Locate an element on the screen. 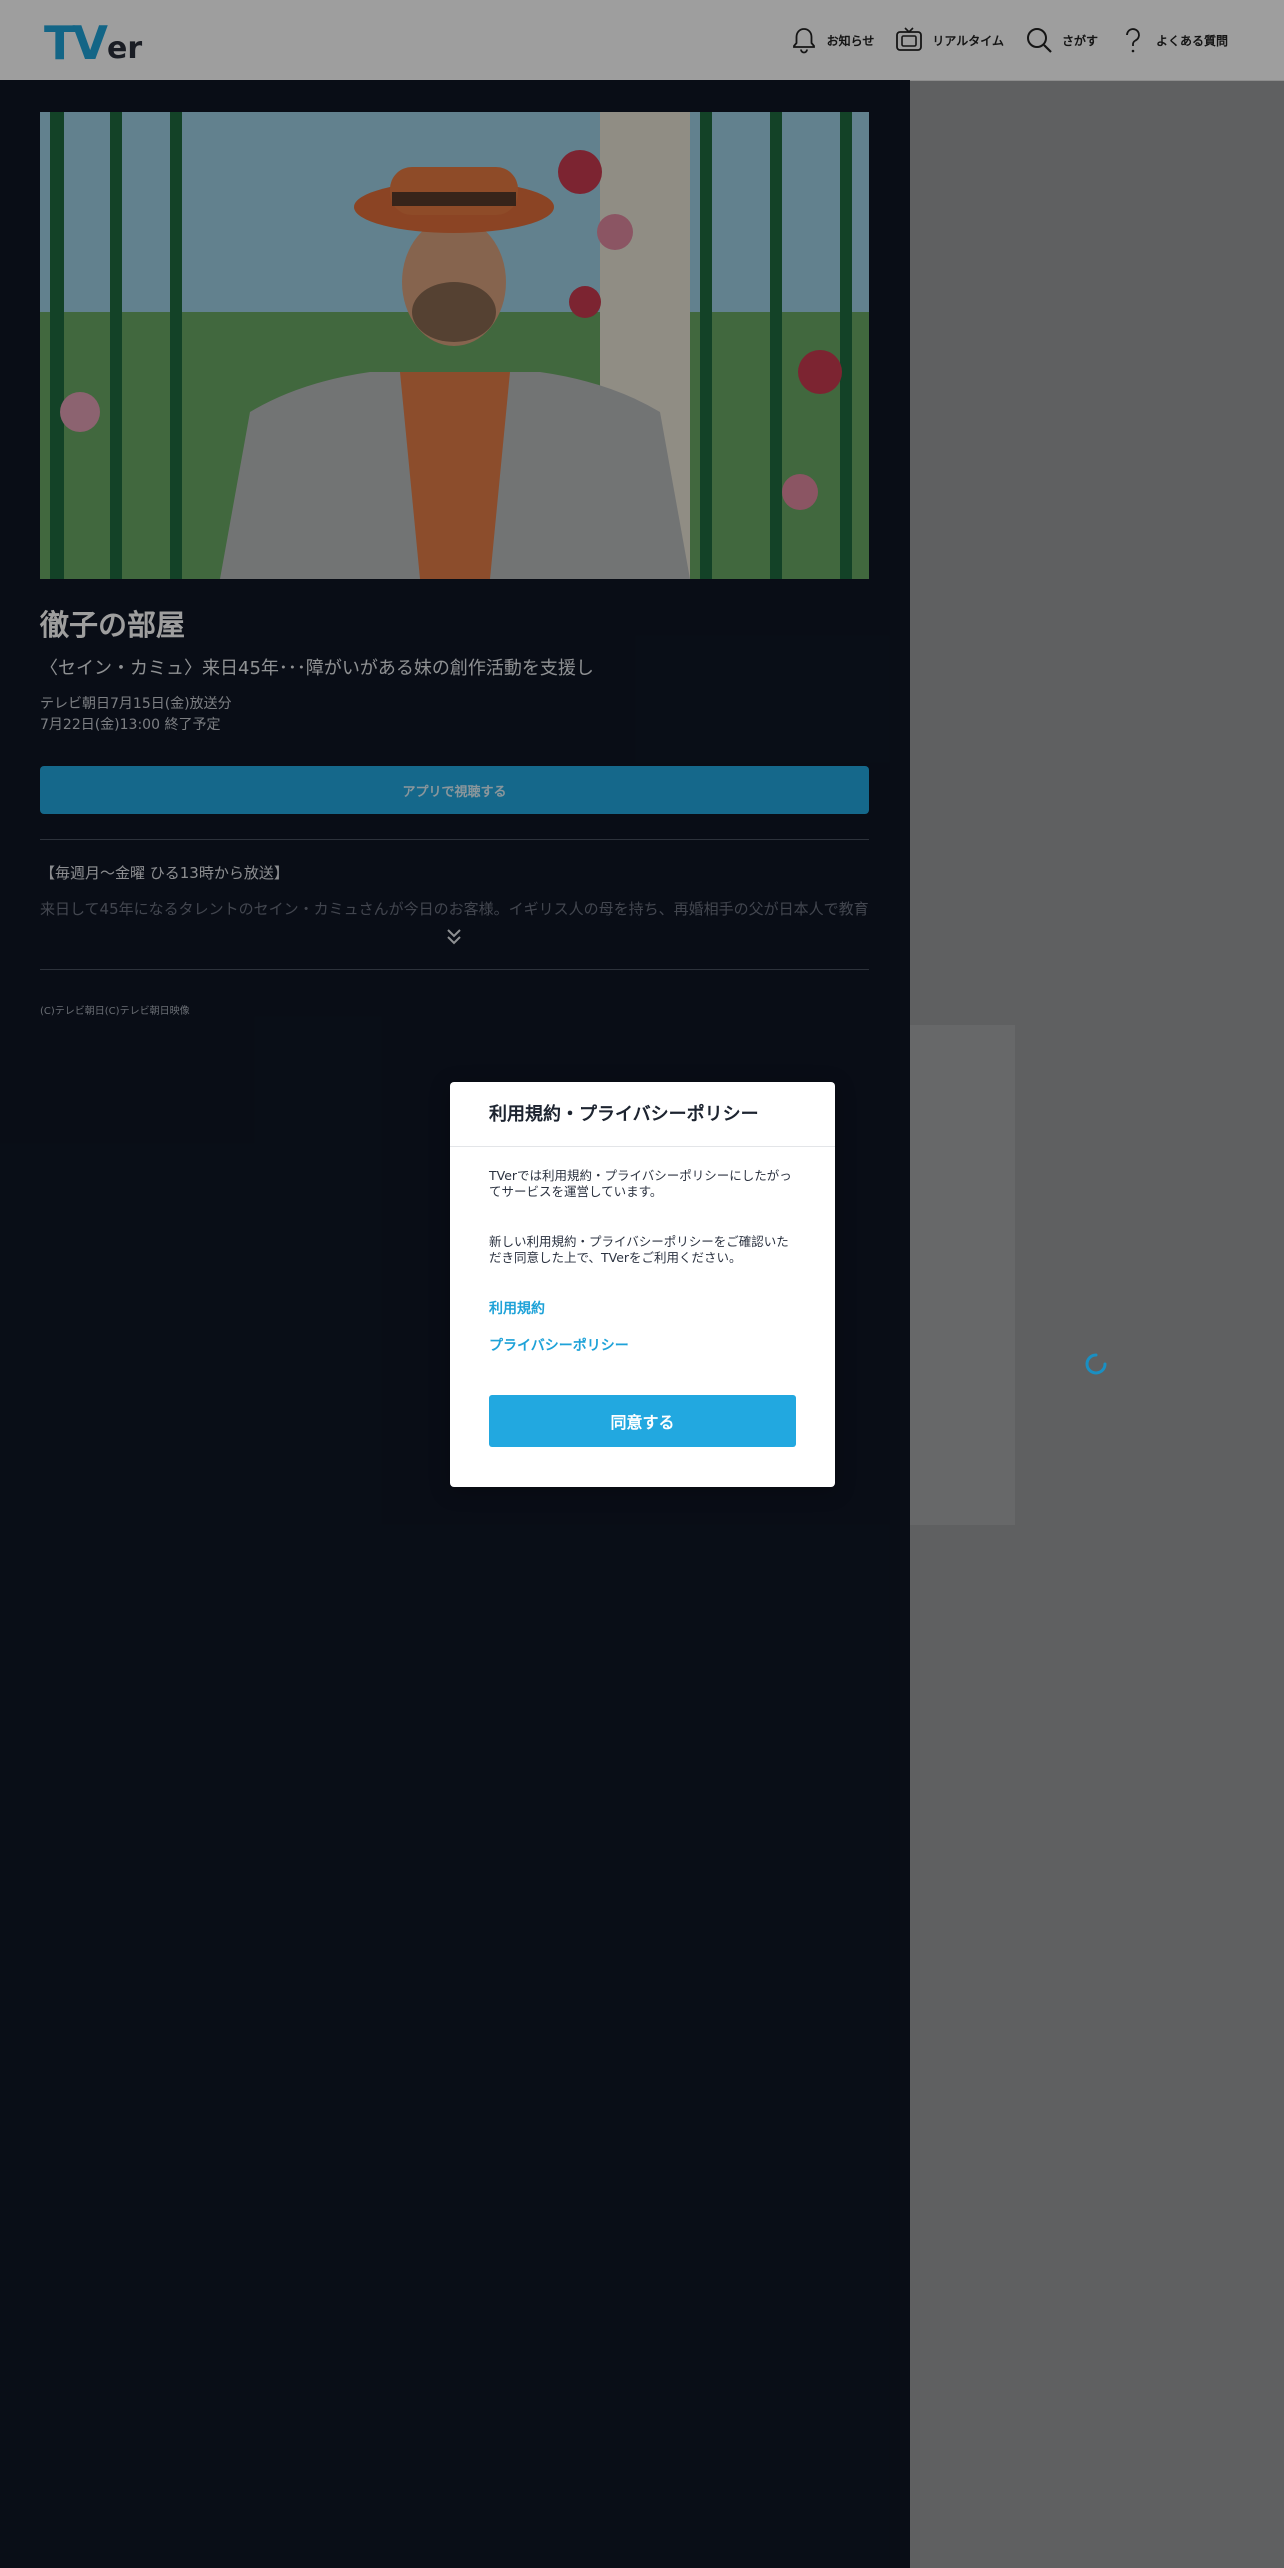  side-panel is located at coordinates (962, 1275).